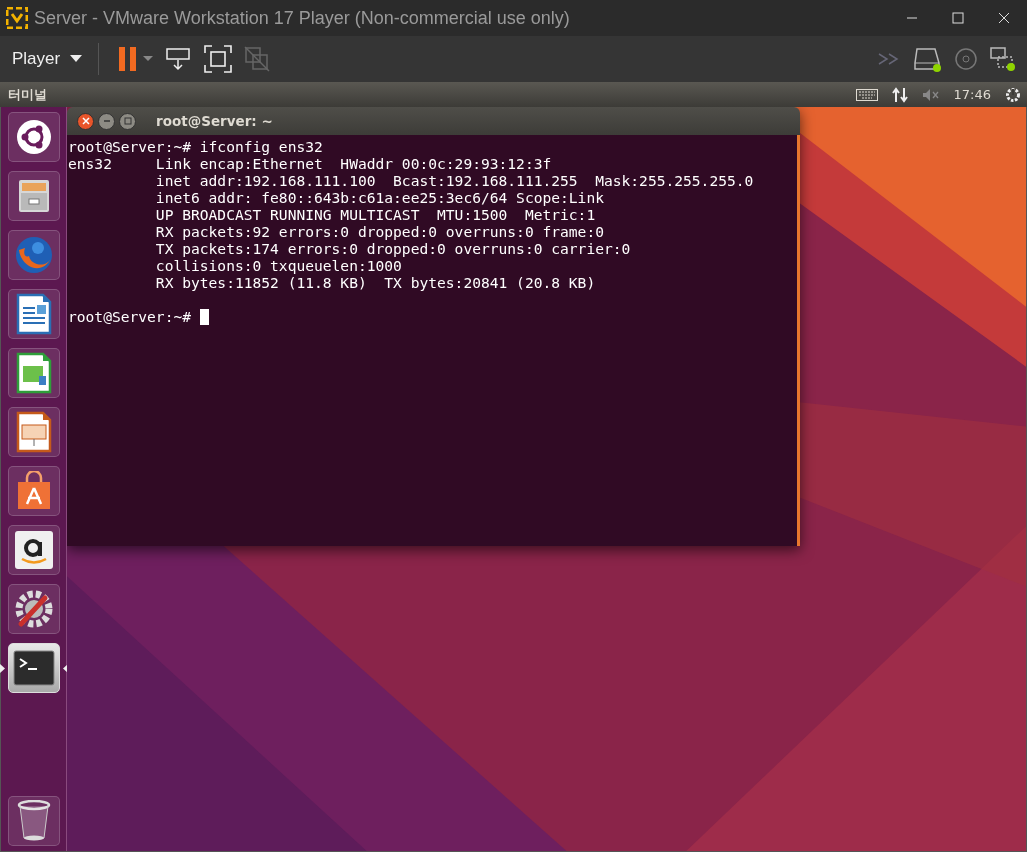 The width and height of the screenshot is (1027, 852). I want to click on terminal-line: RX bytes:11852 (11.8 KB) TX bytes:20841 (20.8 KB), so click(375, 282).